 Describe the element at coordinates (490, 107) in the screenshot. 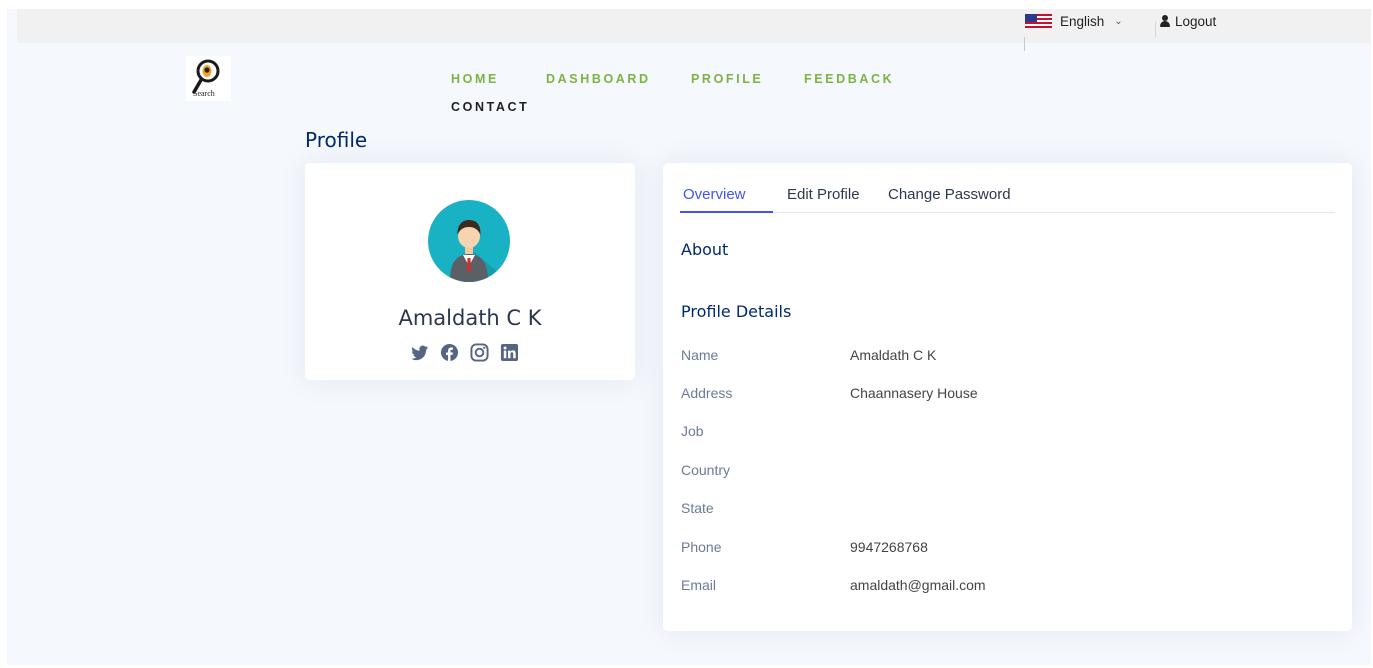

I see `nav-contact: CONTACT` at that location.